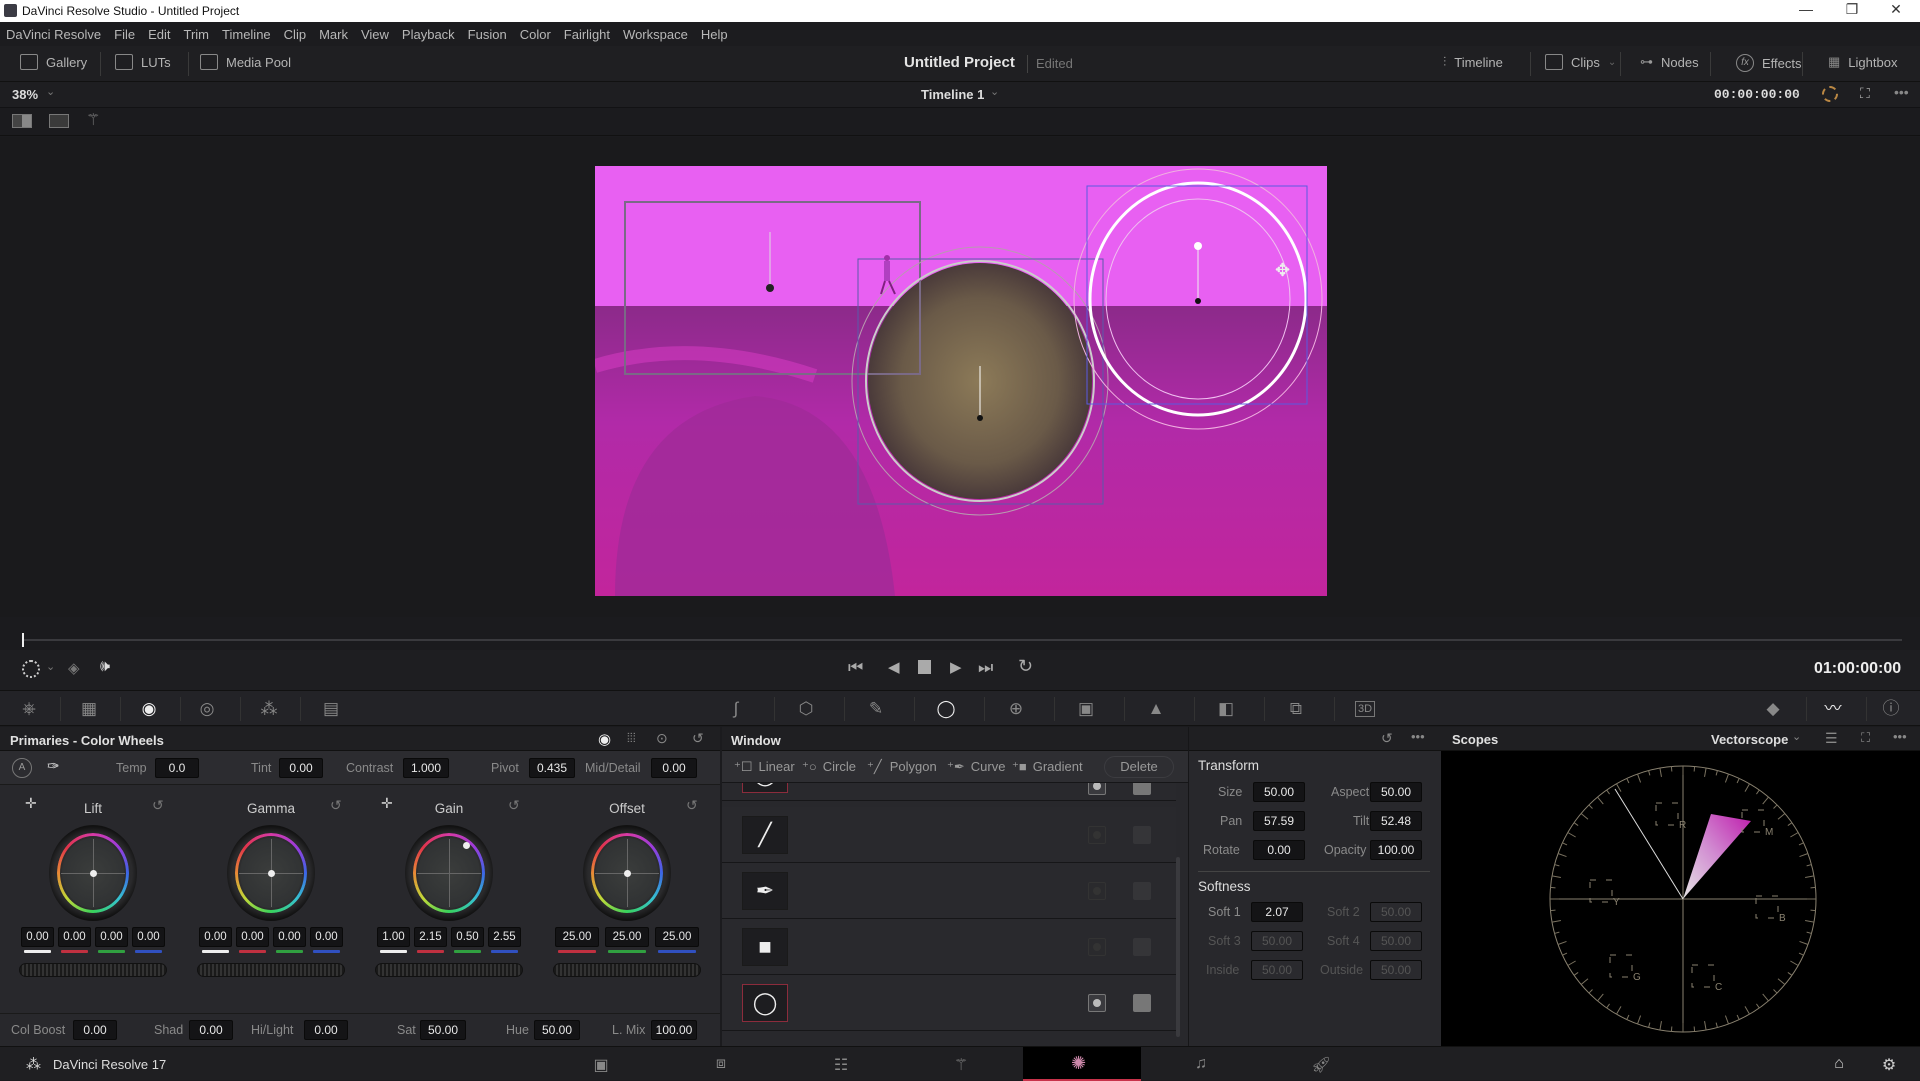  What do you see at coordinates (1082, 1064) in the screenshot?
I see `page-color-tab: ✺` at bounding box center [1082, 1064].